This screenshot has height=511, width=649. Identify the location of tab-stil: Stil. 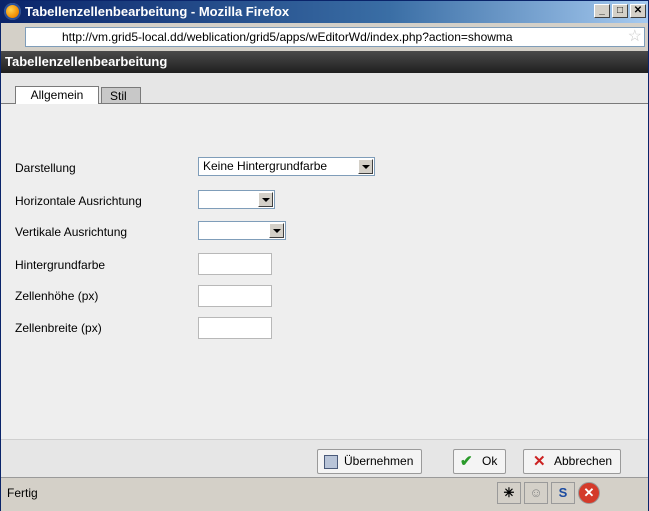
(121, 95).